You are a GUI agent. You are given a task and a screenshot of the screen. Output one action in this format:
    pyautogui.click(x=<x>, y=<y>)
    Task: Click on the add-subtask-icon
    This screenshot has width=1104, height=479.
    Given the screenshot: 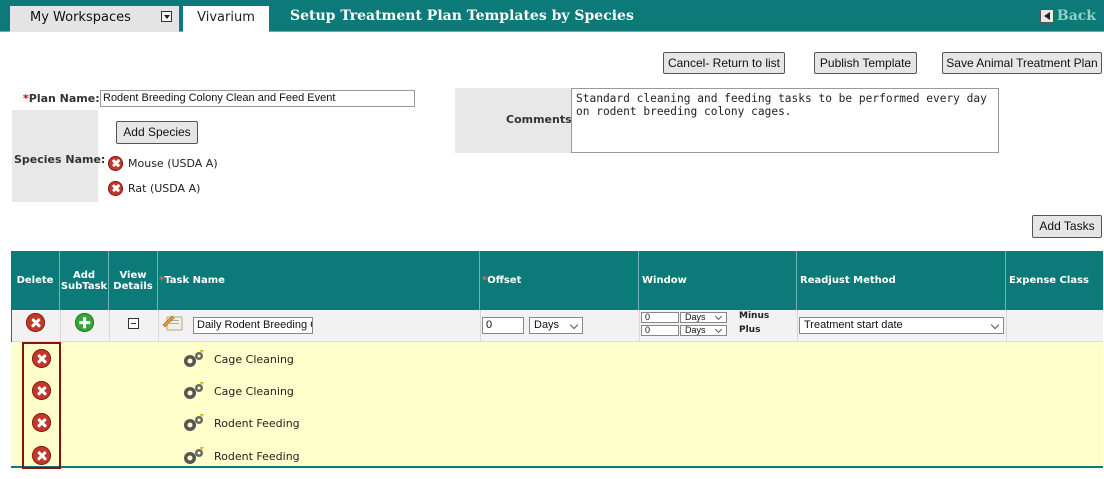 What is the action you would take?
    pyautogui.click(x=84, y=322)
    